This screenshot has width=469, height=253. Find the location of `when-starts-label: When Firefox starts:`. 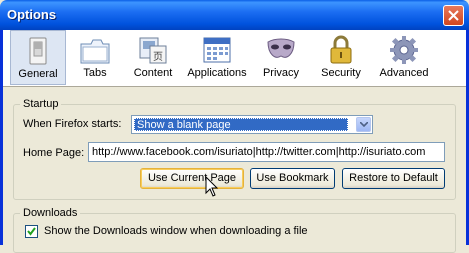

when-starts-label: When Firefox starts: is located at coordinates (72, 124).